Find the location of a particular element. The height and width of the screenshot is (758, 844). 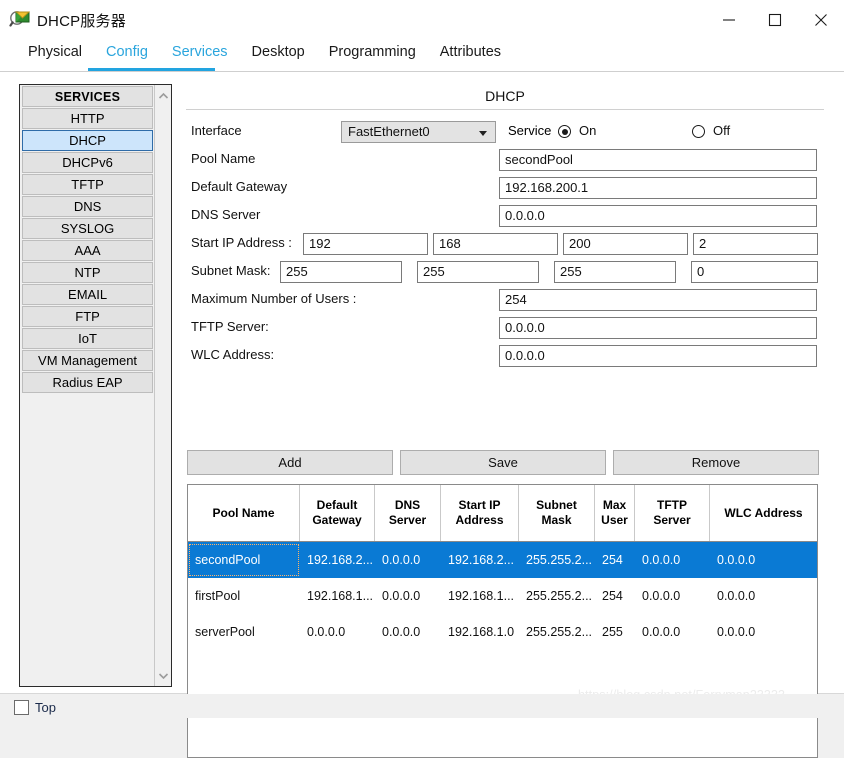

close-icon is located at coordinates (821, 20).